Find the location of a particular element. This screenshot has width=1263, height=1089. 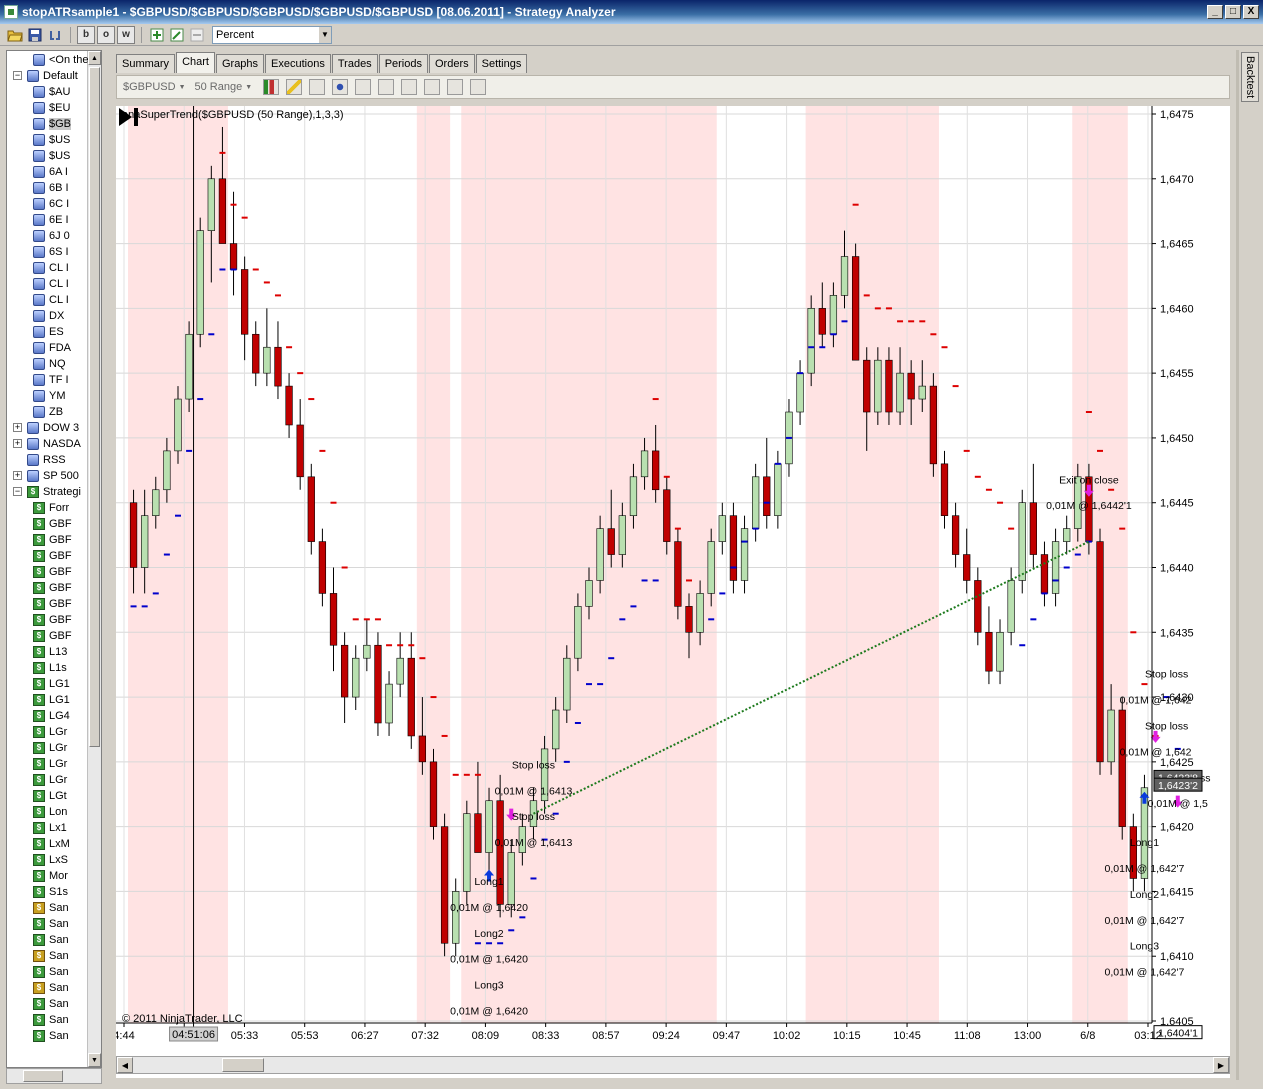

edit-icon is located at coordinates (177, 35).